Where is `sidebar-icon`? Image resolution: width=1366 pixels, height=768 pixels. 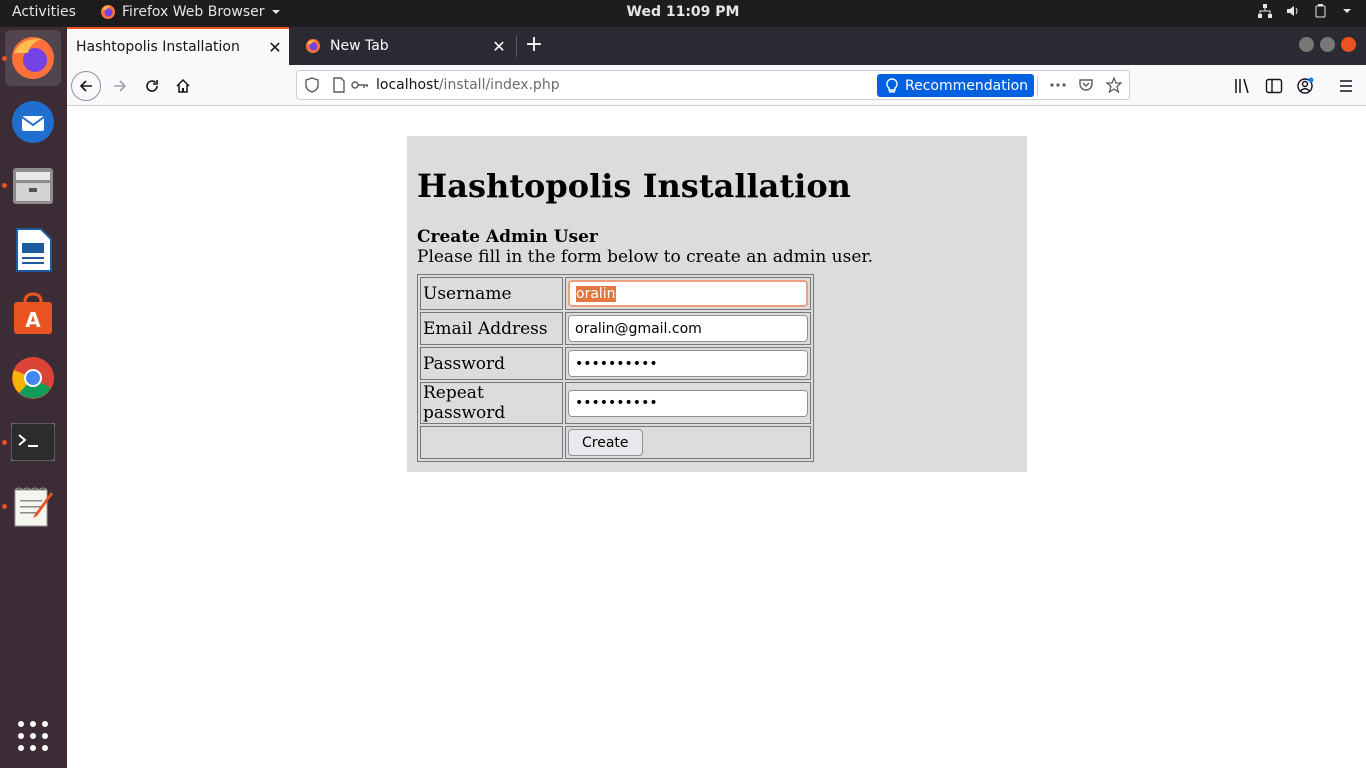 sidebar-icon is located at coordinates (1274, 86).